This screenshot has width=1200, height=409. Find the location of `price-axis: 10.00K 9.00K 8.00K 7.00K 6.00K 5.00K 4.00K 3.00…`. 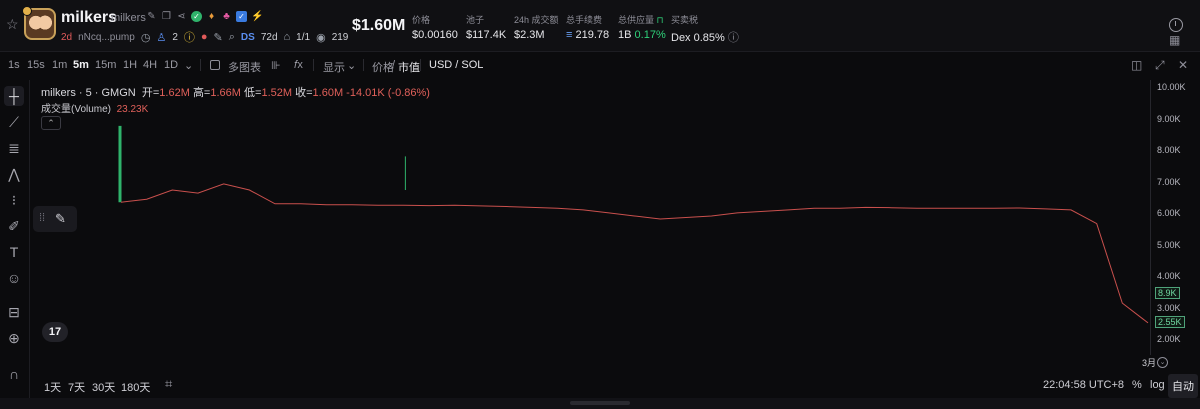

price-axis: 10.00K 9.00K 8.00K 7.00K 6.00K 5.00K 4.00K 3.00… is located at coordinates (1175, 217).